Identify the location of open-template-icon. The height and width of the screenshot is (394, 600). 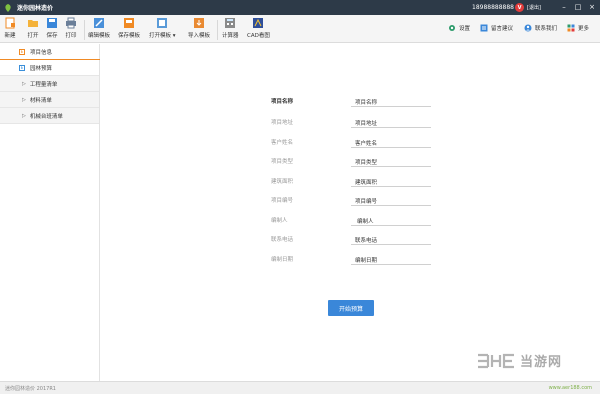
(162, 23).